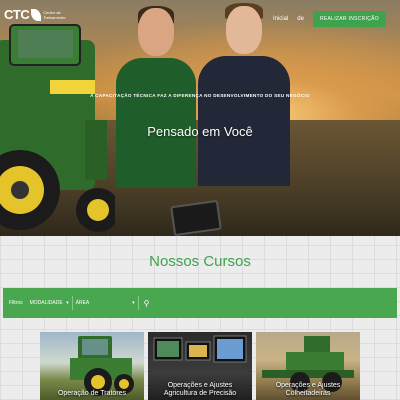 The image size is (400, 400). Describe the element at coordinates (308, 389) in the screenshot. I see `course-card-caption: Operações e Ajustes Colheitadeiras` at that location.